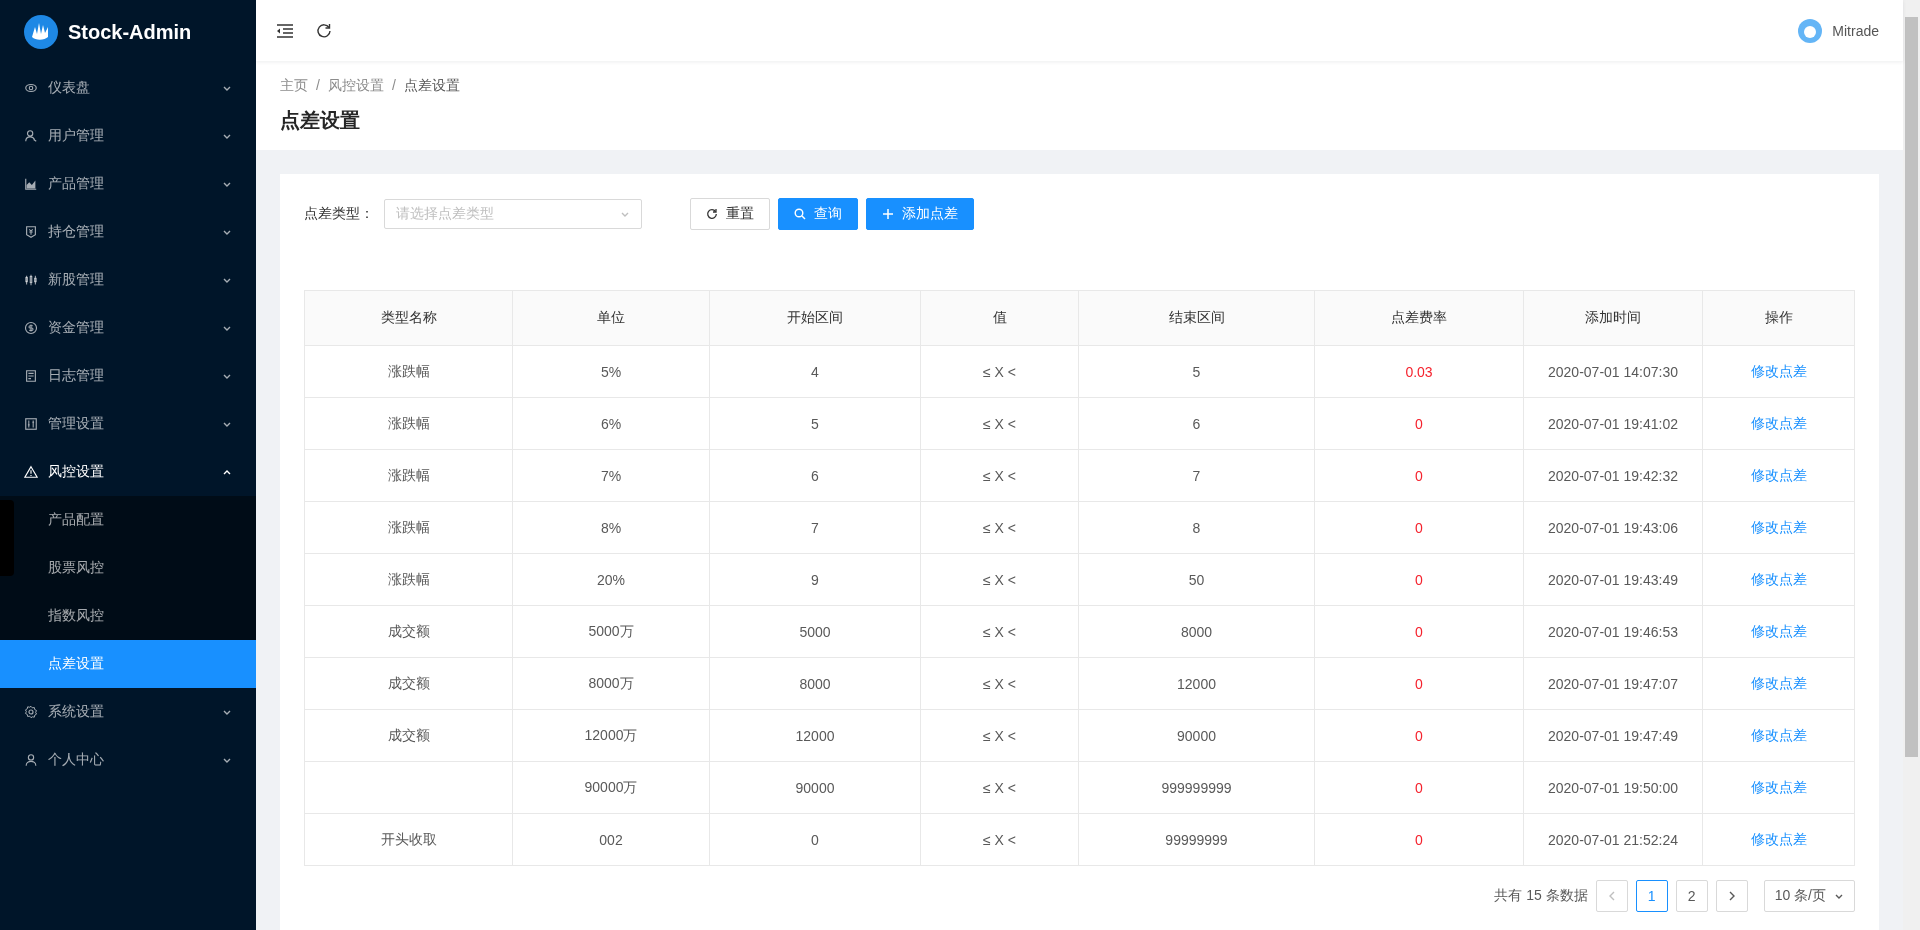  I want to click on page-size-select: 10 条/页, so click(1809, 896).